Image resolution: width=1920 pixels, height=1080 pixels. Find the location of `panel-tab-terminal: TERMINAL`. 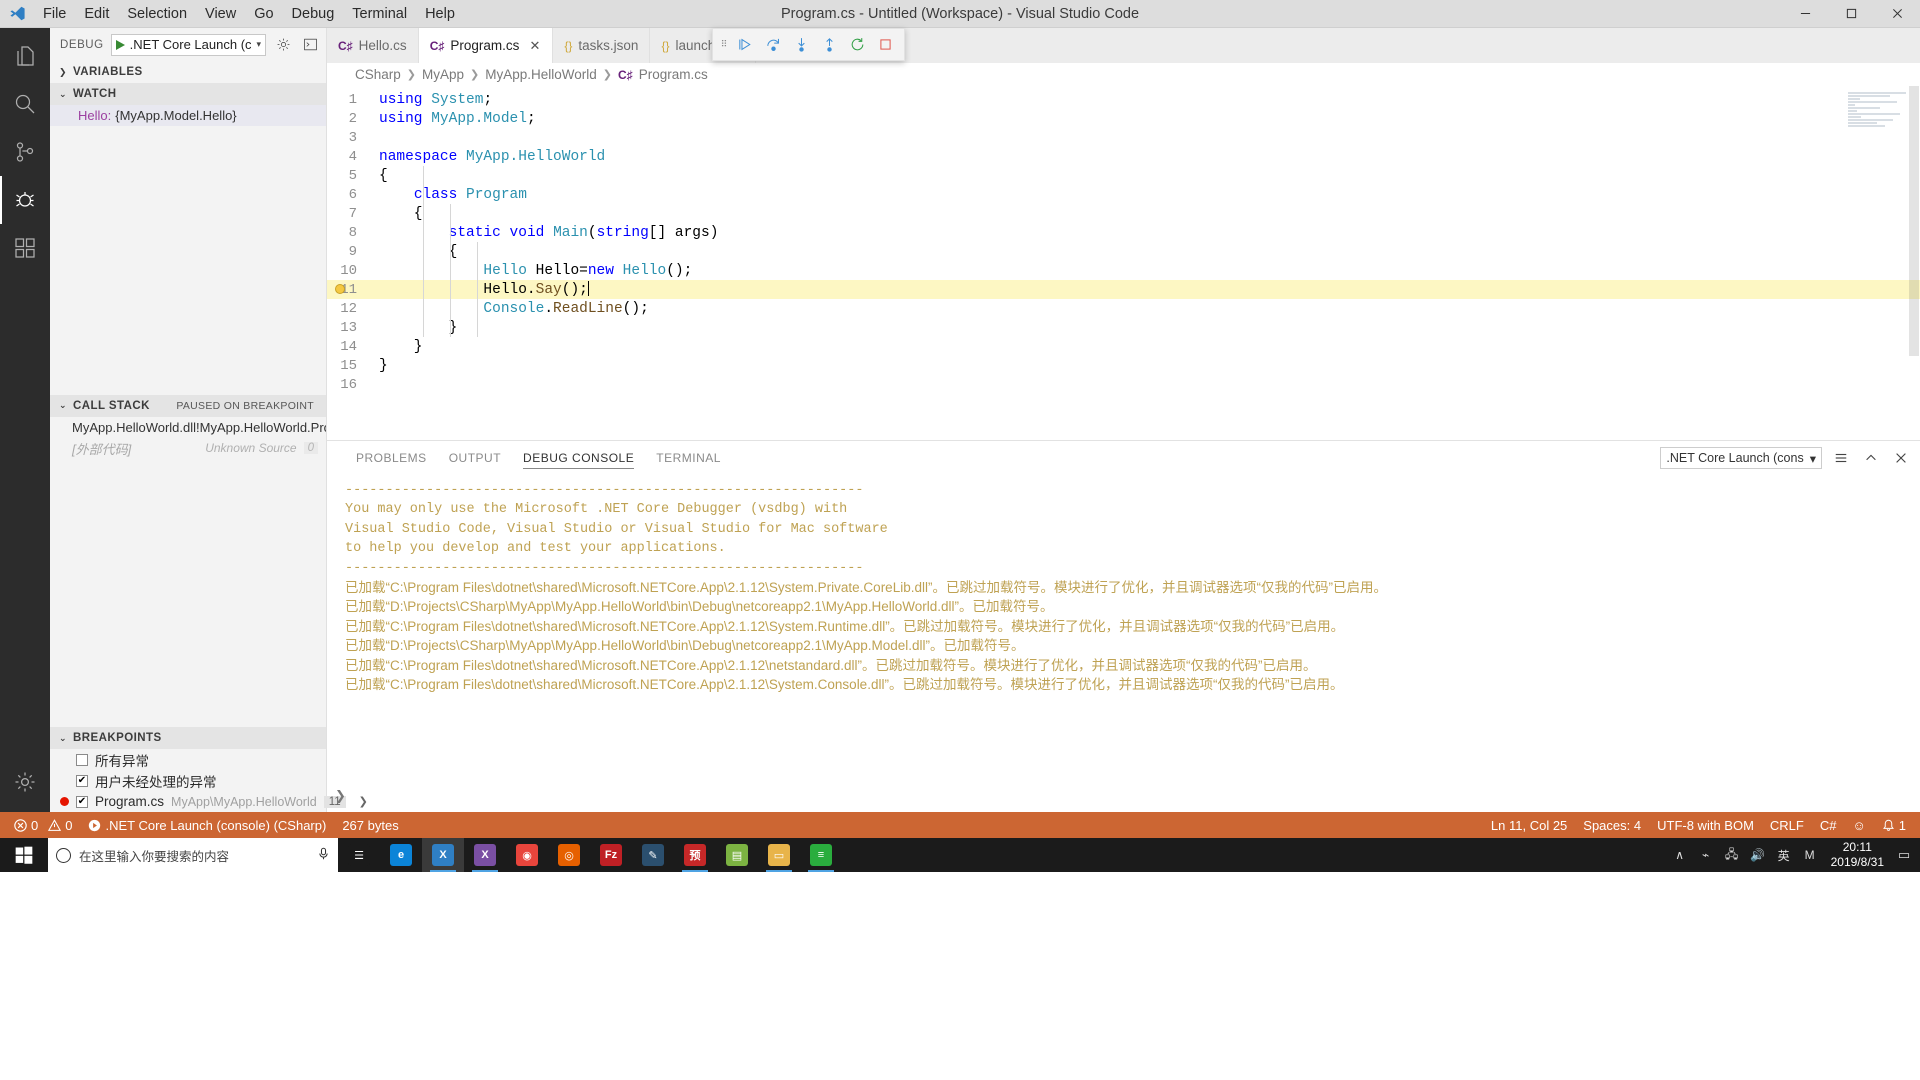

panel-tab-terminal: TERMINAL is located at coordinates (688, 458).